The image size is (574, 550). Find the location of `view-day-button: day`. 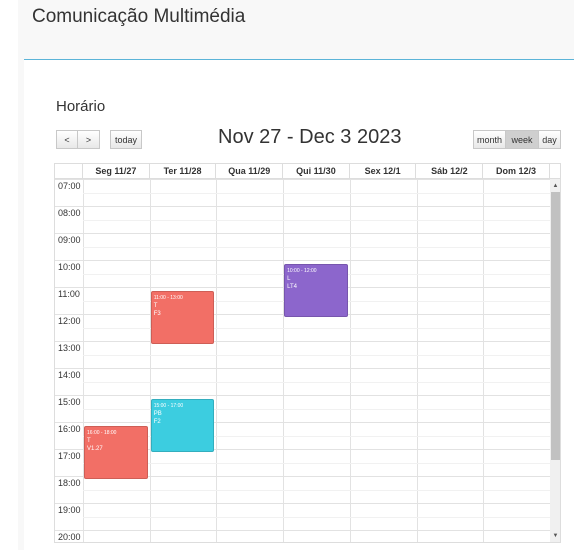

view-day-button: day is located at coordinates (550, 139).